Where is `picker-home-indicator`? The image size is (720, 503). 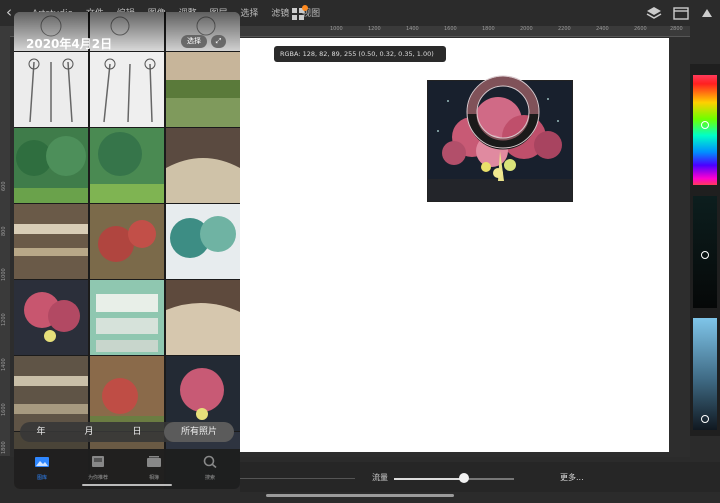 picker-home-indicator is located at coordinates (127, 485).